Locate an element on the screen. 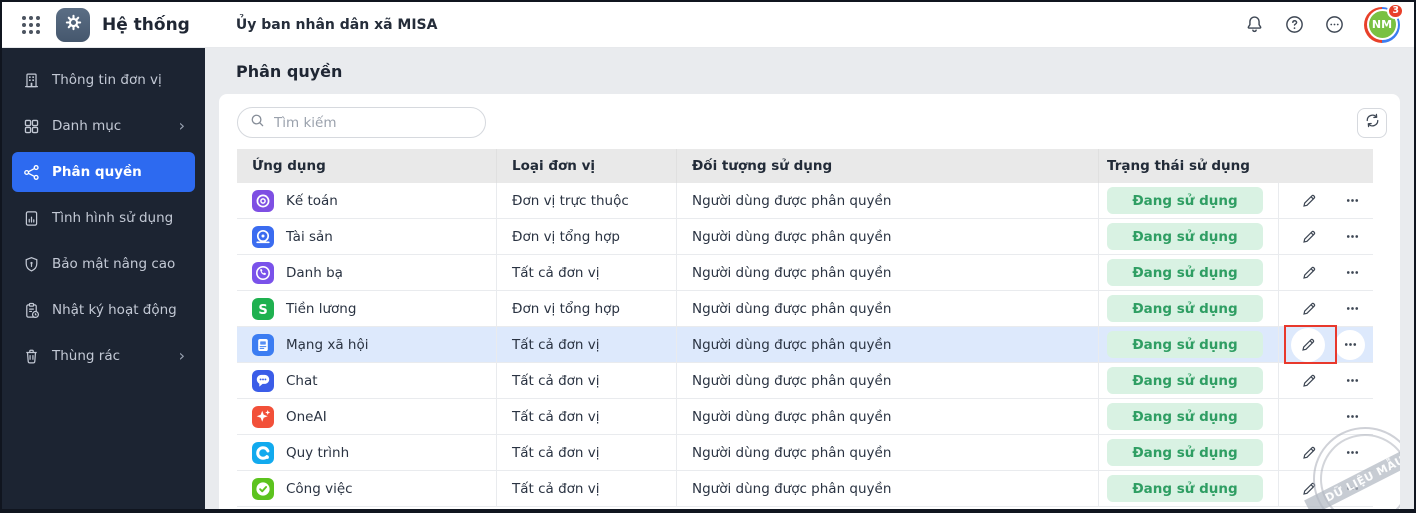 Image resolution: width=1416 pixels, height=513 pixels. refresh-icon is located at coordinates (1372, 122).